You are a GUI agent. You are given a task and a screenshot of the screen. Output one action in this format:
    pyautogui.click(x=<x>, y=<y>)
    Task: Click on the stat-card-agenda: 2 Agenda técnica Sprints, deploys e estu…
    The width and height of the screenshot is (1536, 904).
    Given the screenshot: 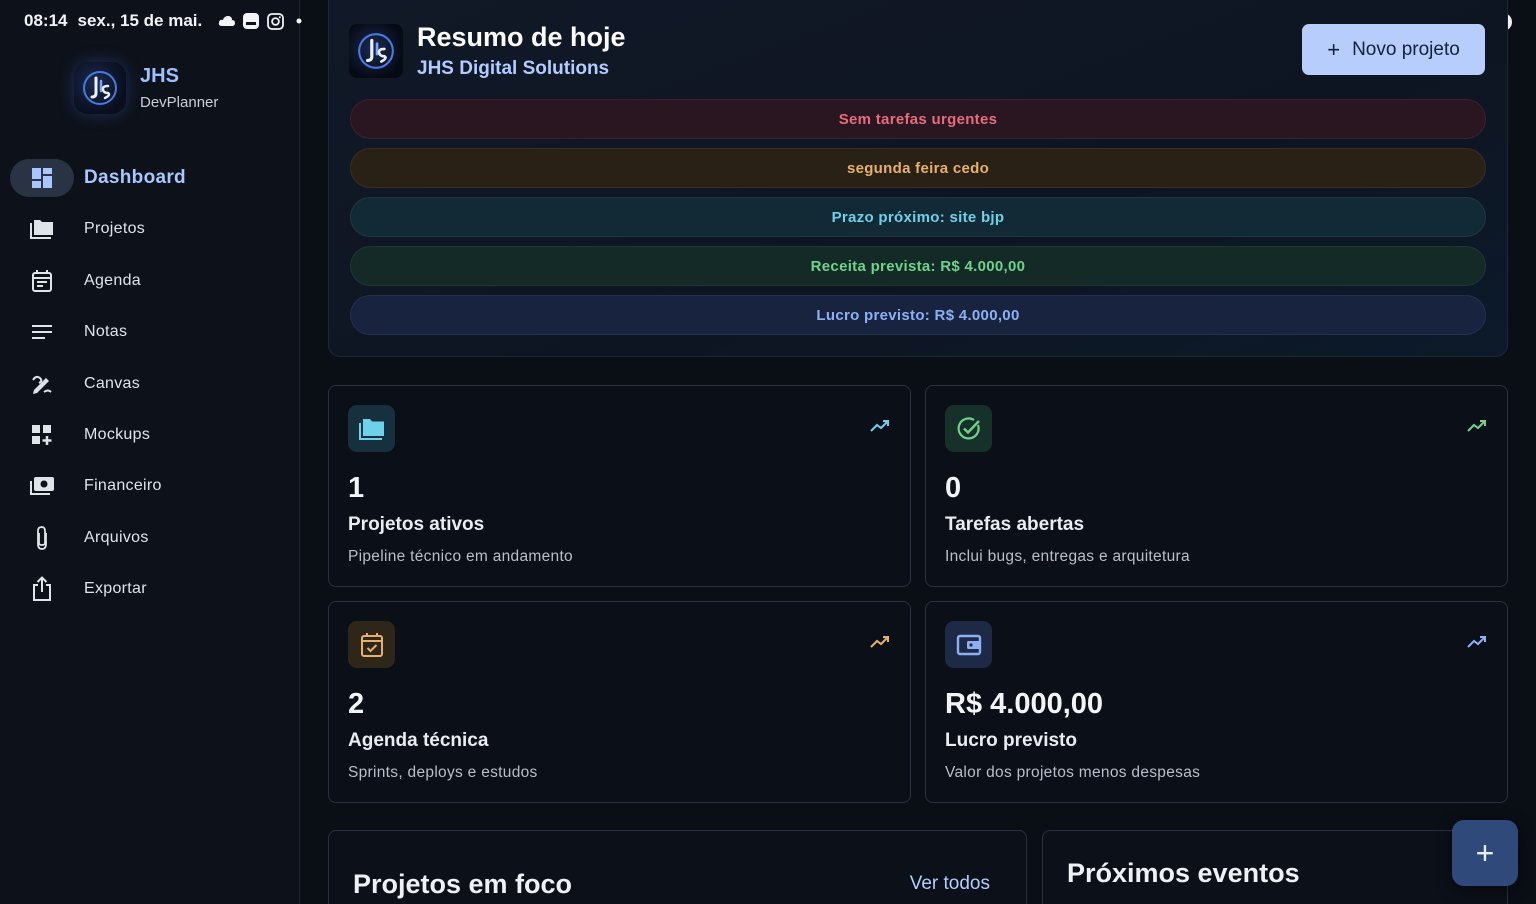 What is the action you would take?
    pyautogui.click(x=619, y=702)
    